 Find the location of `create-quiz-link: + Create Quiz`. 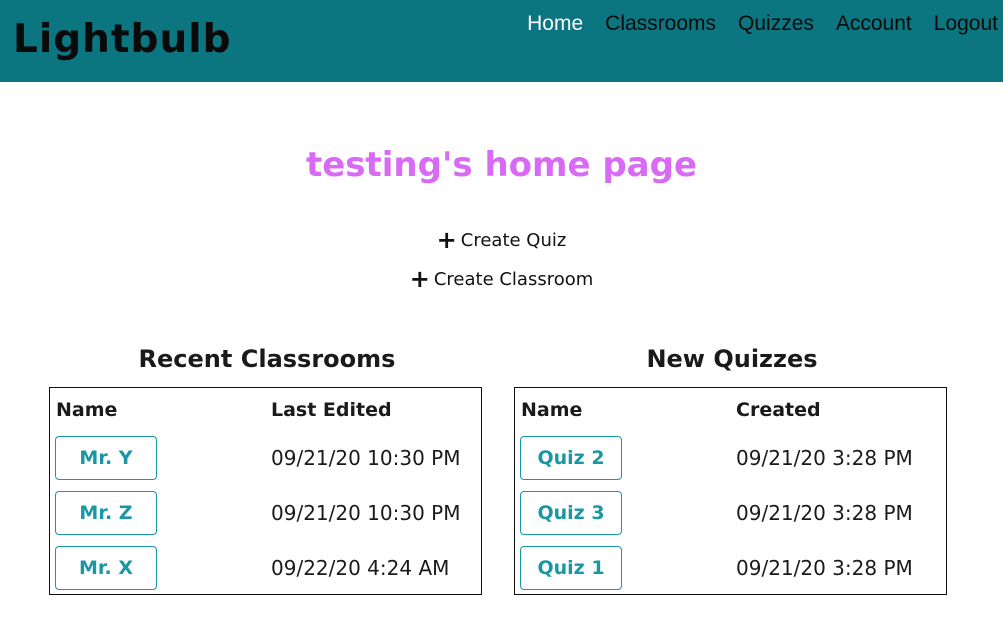

create-quiz-link: + Create Quiz is located at coordinates (501, 240).